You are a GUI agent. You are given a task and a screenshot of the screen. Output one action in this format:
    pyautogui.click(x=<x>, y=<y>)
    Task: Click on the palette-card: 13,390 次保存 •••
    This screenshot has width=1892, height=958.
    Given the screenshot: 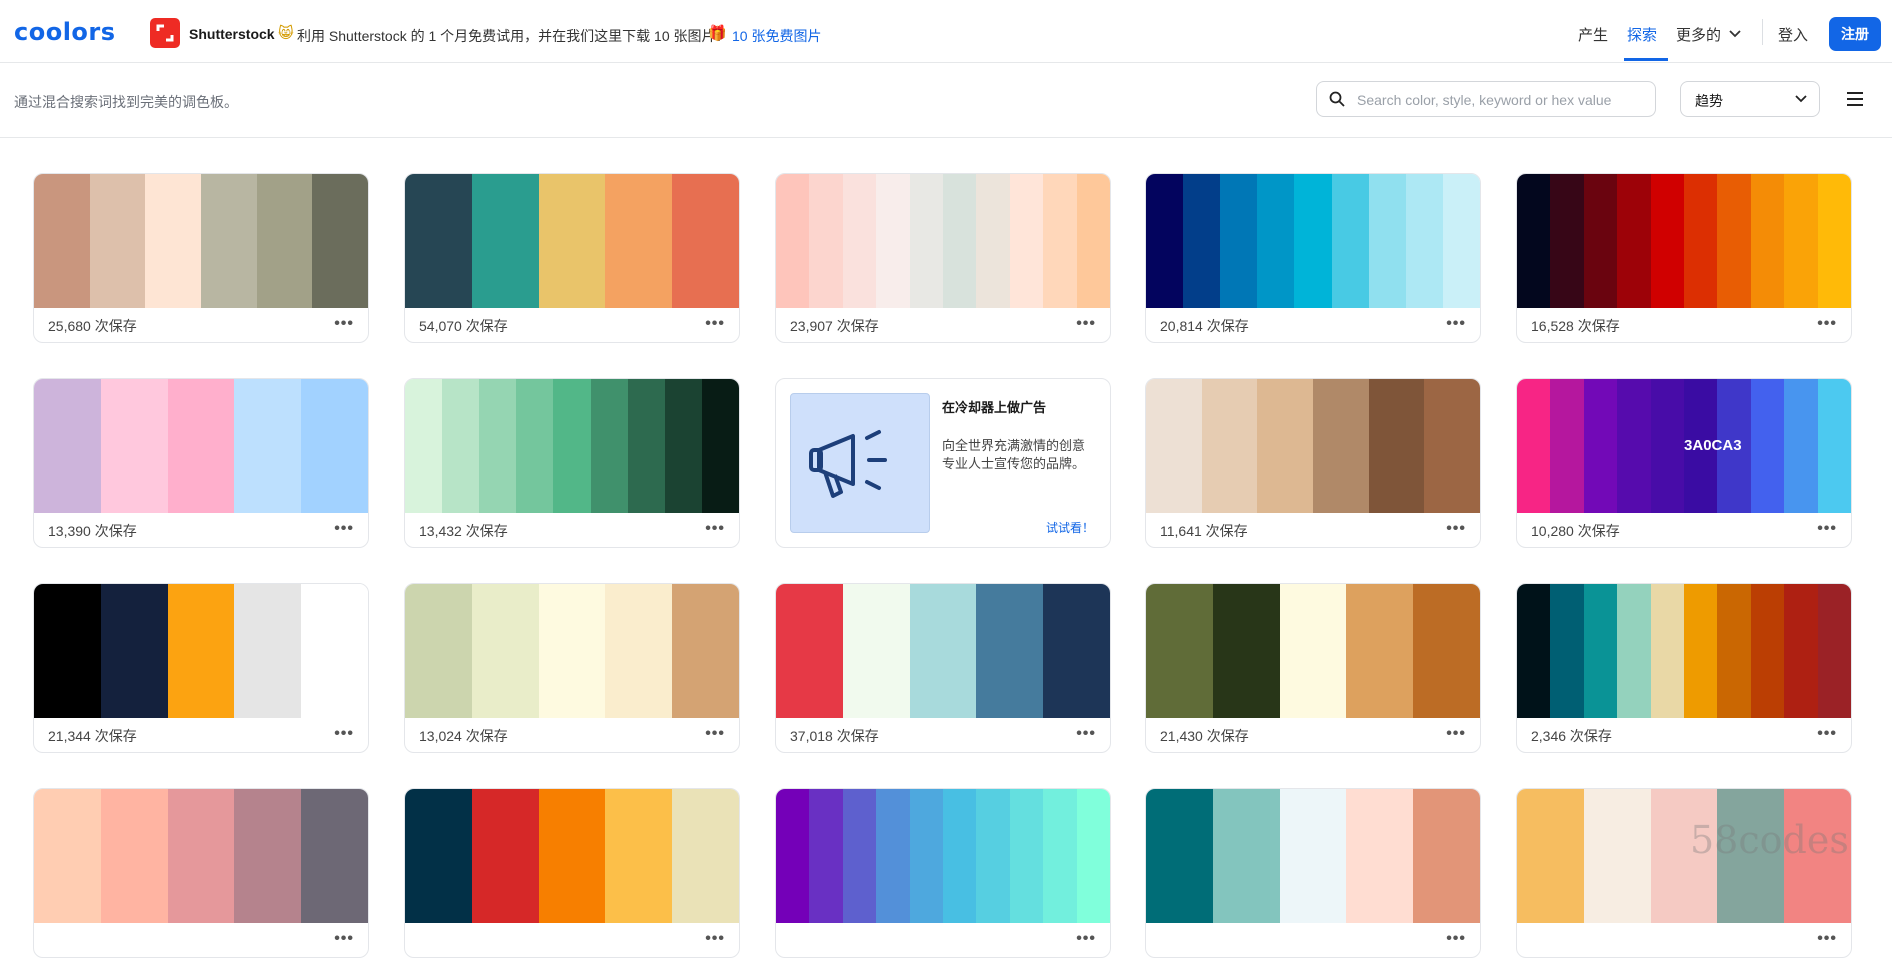 What is the action you would take?
    pyautogui.click(x=201, y=463)
    